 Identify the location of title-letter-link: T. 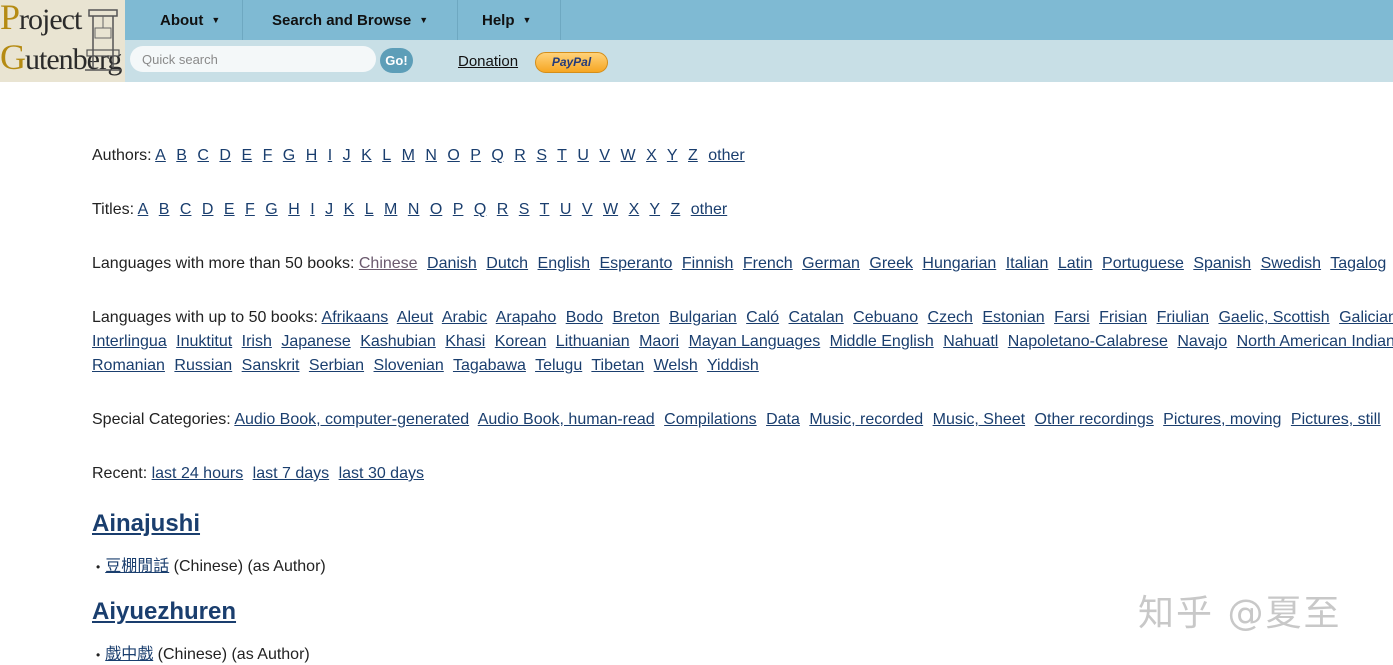
(545, 209).